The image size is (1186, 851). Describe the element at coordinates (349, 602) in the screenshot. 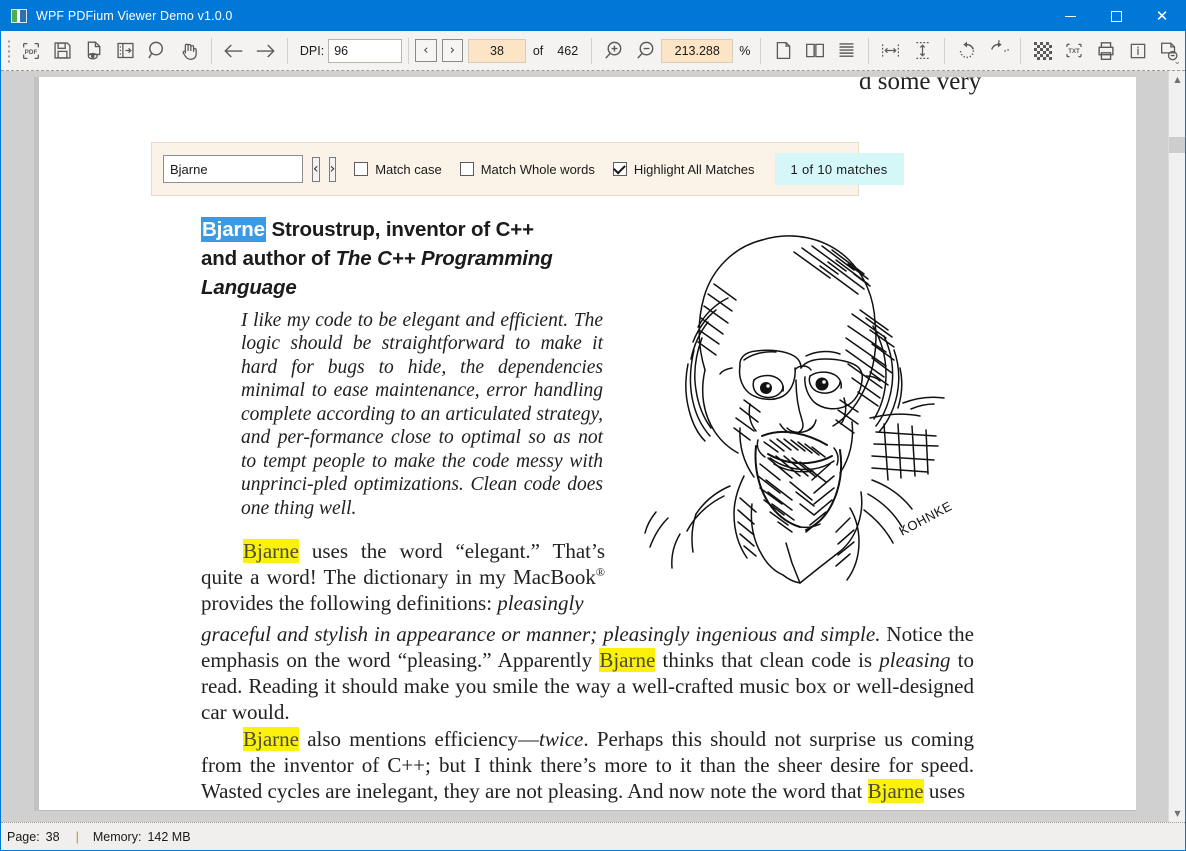

I see `paragraph-1-text-2: provides the following definitions:` at that location.